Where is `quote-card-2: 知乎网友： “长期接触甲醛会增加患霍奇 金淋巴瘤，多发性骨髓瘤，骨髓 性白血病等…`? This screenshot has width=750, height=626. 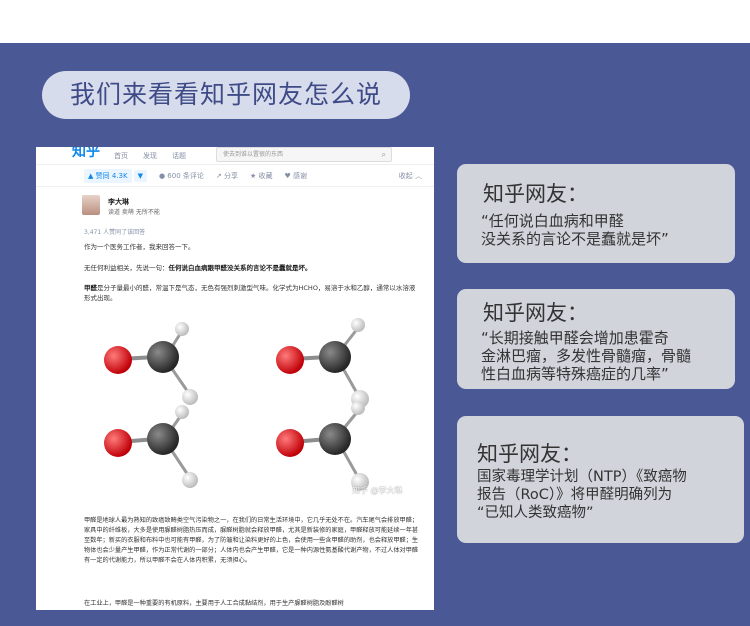 quote-card-2: 知乎网友： “长期接触甲醛会增加患霍奇 金淋巴瘤，多发性骨髓瘤，骨髓 性白血病等… is located at coordinates (596, 339).